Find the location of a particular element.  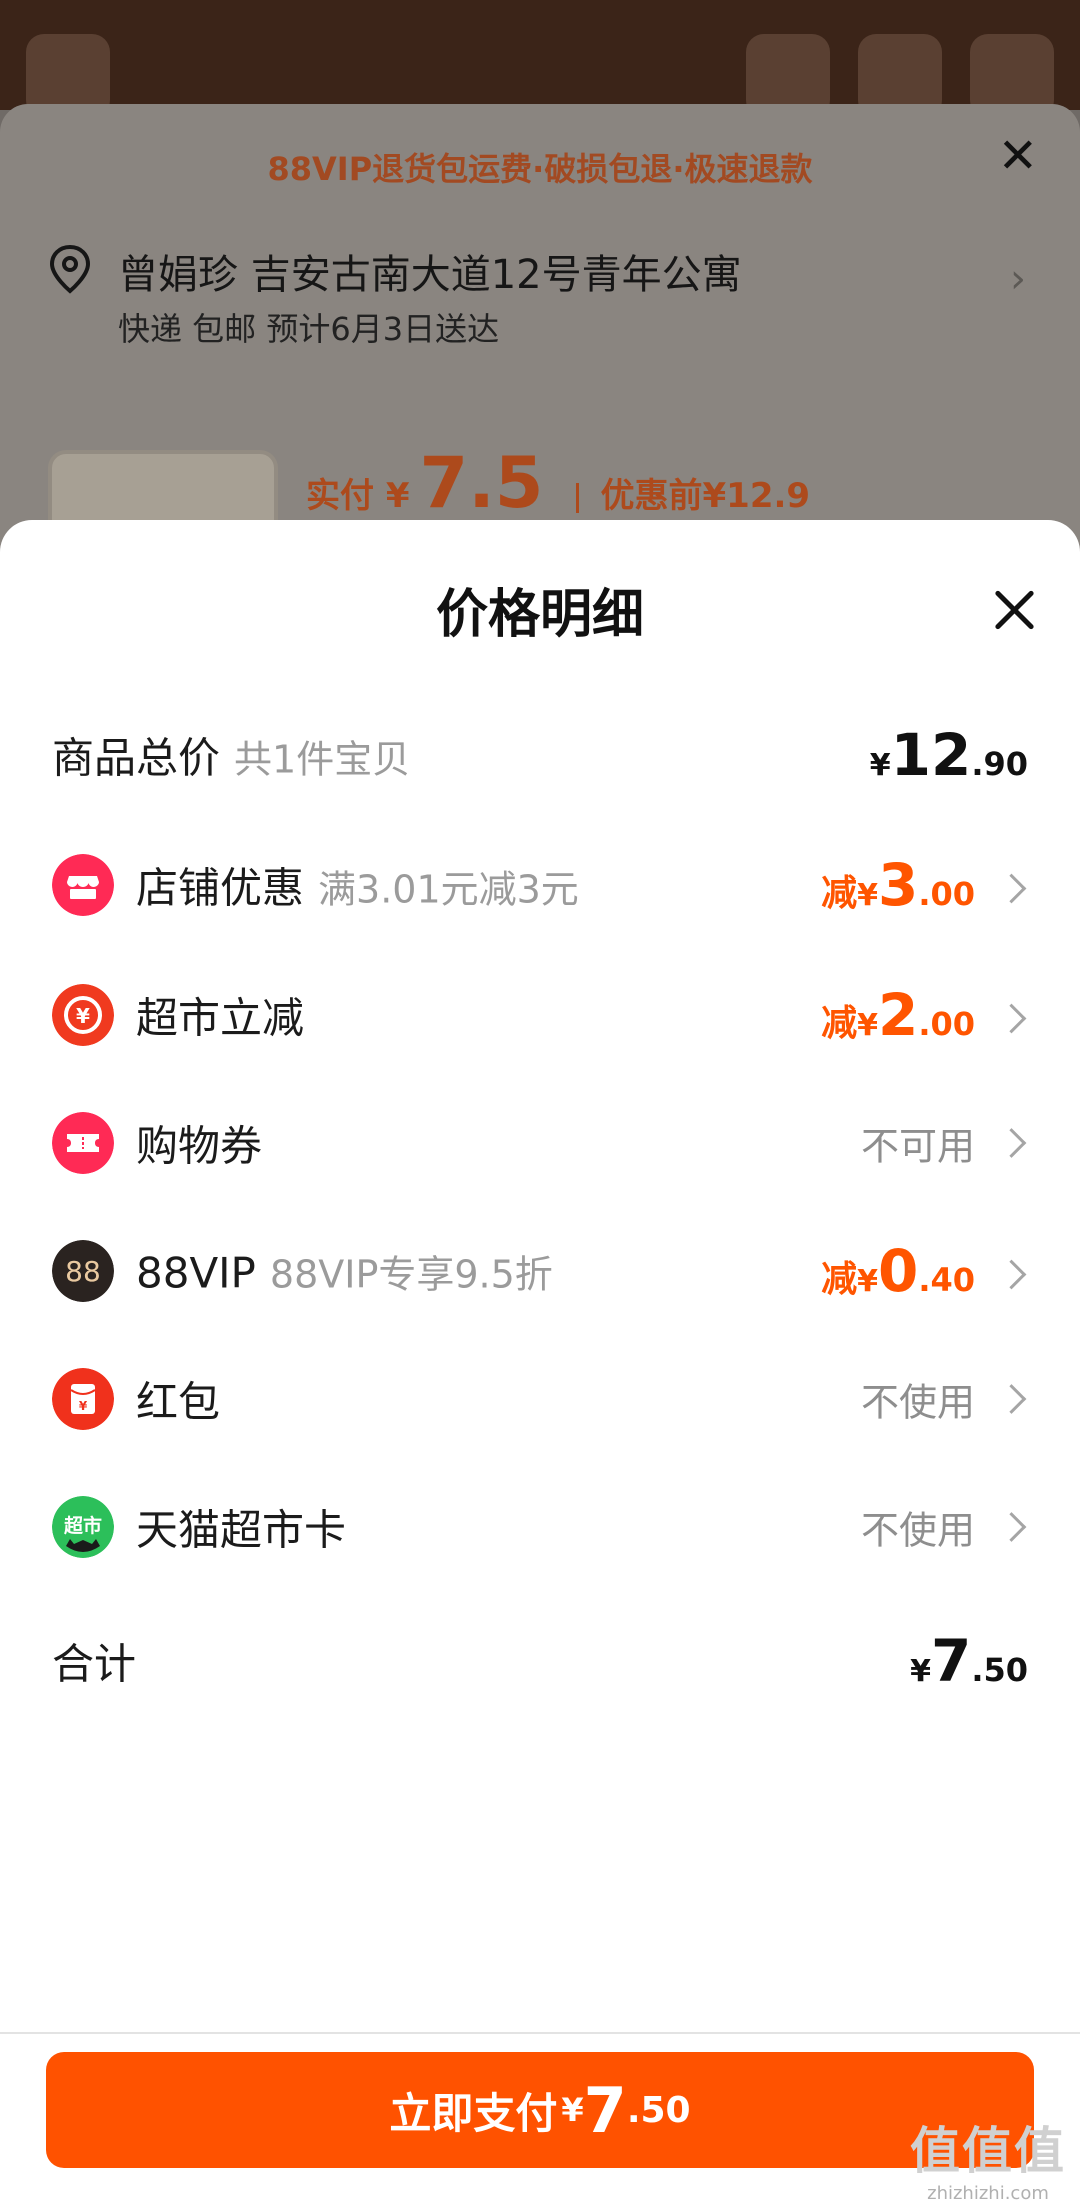

vip-discount-label: 88VIP 88VIP专享9.5折 is located at coordinates (344, 1271).